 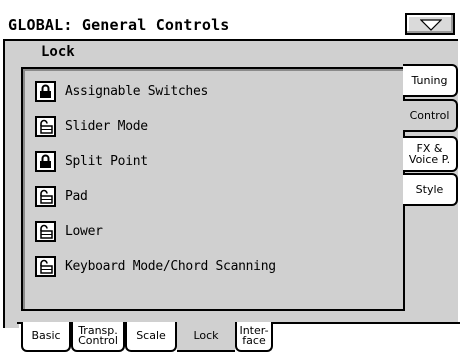 I want to click on tab-label: Style, so click(x=429, y=189).